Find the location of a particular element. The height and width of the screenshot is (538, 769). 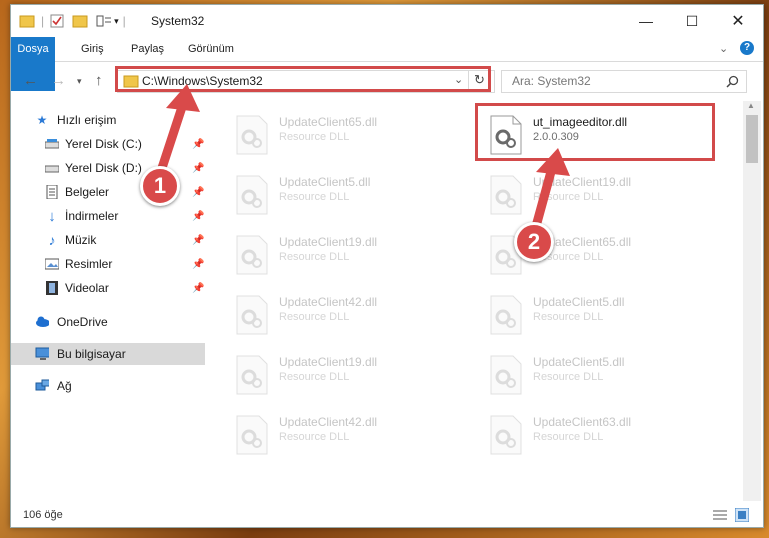

arrow-2-head is located at coordinates (553, 162).